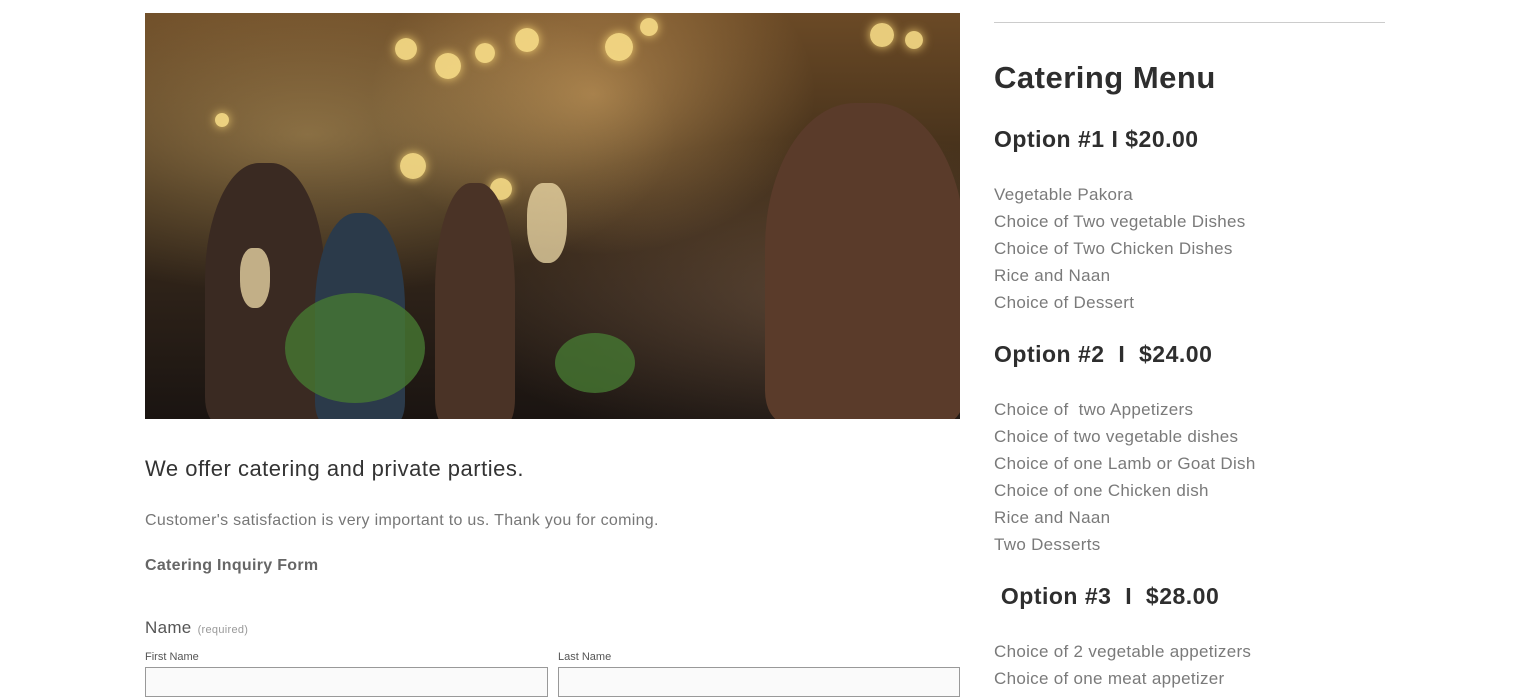 The height and width of the screenshot is (697, 1530). What do you see at coordinates (1107, 596) in the screenshot?
I see `option-3-heading: Option #3 I $28.00` at bounding box center [1107, 596].